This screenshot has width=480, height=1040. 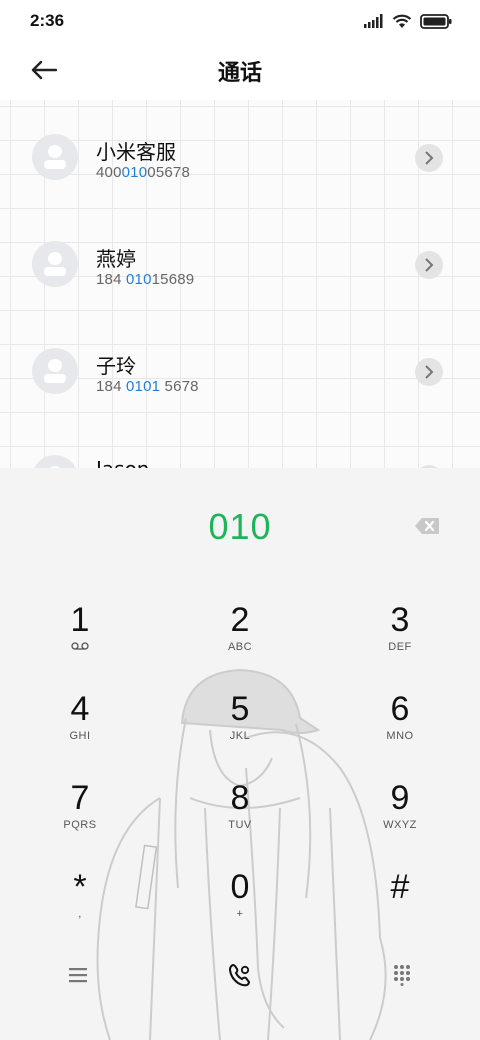 What do you see at coordinates (239, 73) in the screenshot?
I see `page-title: 通话` at bounding box center [239, 73].